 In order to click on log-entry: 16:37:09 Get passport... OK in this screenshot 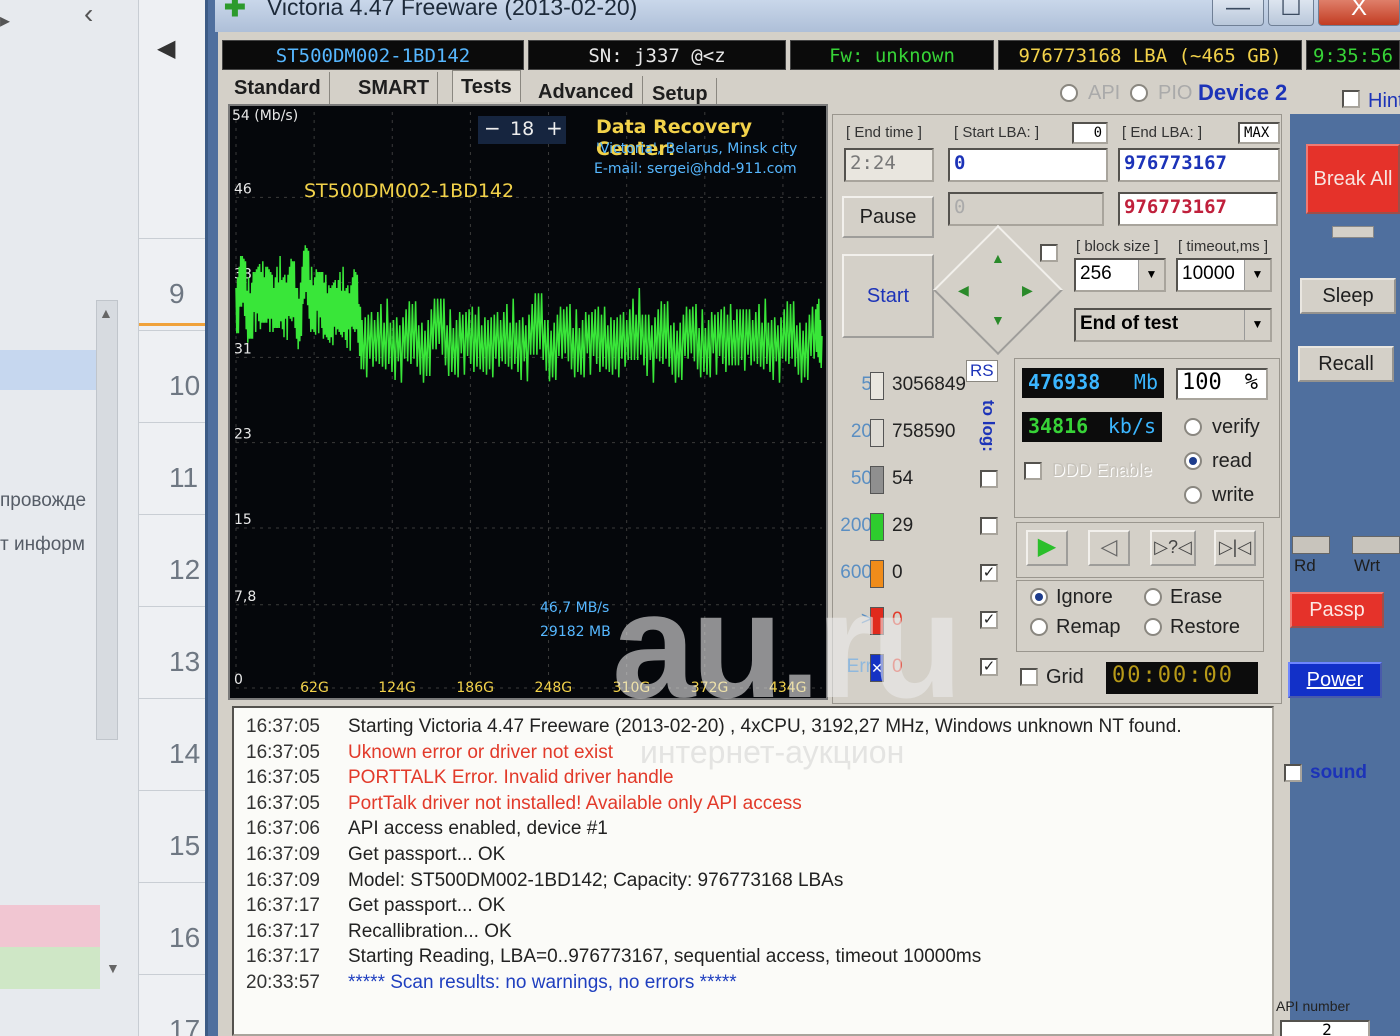, I will do `click(375, 855)`.